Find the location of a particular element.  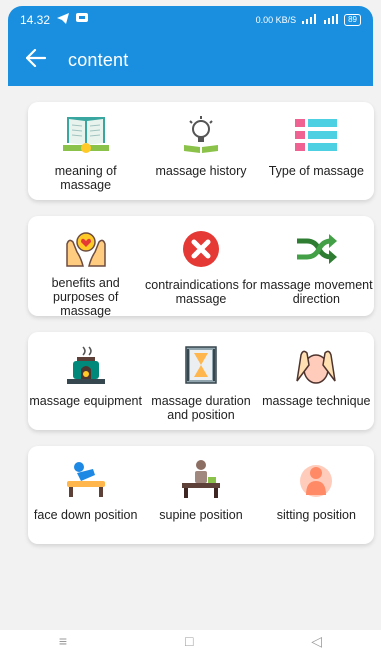

item-contraindications: contraindications for massage is located at coordinates (200, 266).